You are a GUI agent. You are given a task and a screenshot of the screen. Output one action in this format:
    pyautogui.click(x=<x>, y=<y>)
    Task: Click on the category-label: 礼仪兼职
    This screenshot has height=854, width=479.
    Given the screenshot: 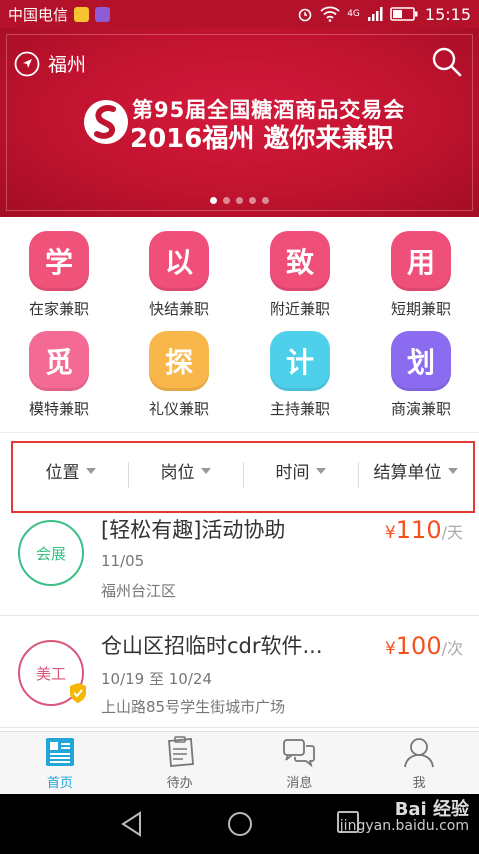 What is the action you would take?
    pyautogui.click(x=178, y=409)
    